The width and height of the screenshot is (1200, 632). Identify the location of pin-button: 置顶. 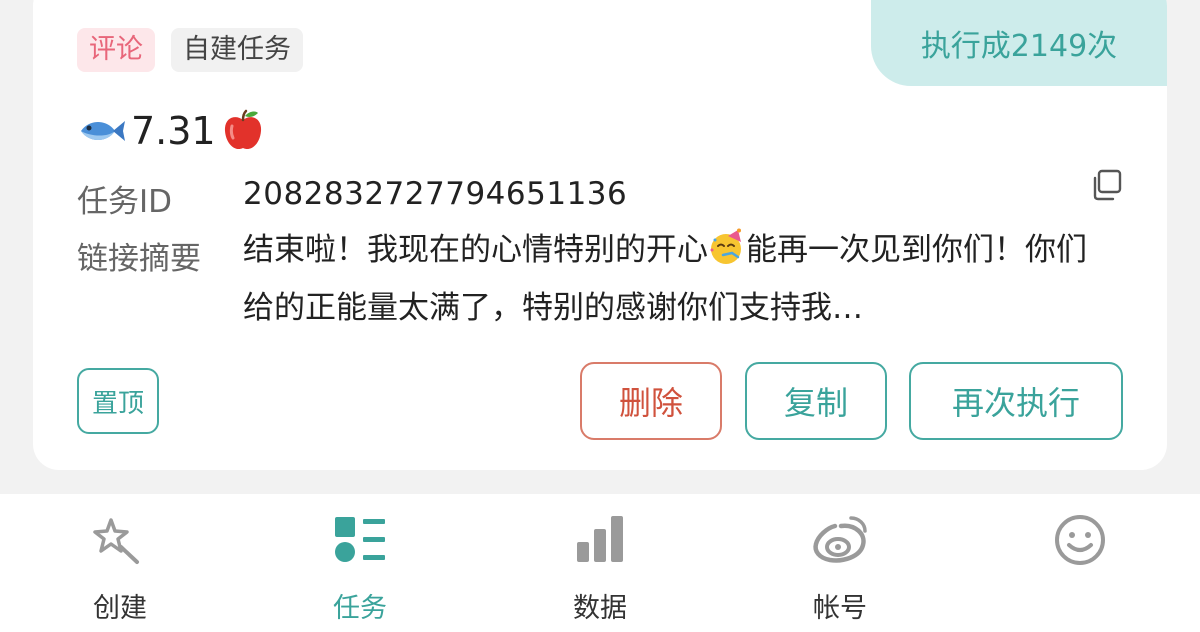
(118, 401).